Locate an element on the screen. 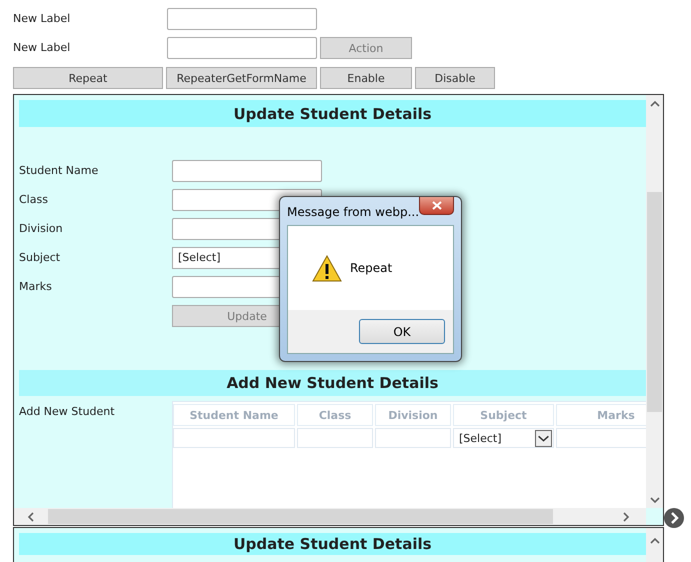 The height and width of the screenshot is (562, 691). ok-button: OK is located at coordinates (402, 331).